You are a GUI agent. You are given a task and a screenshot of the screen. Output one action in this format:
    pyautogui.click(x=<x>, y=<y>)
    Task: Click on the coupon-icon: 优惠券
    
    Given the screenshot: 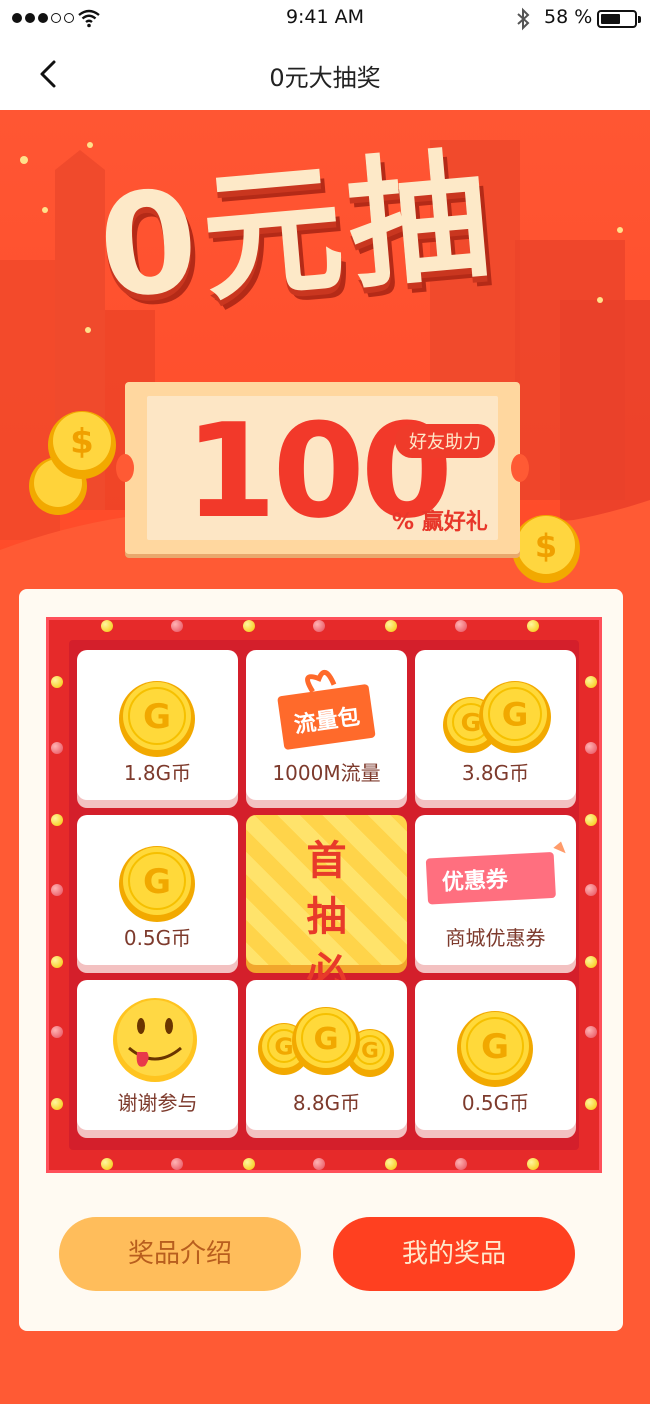 What is the action you would take?
    pyautogui.click(x=495, y=873)
    